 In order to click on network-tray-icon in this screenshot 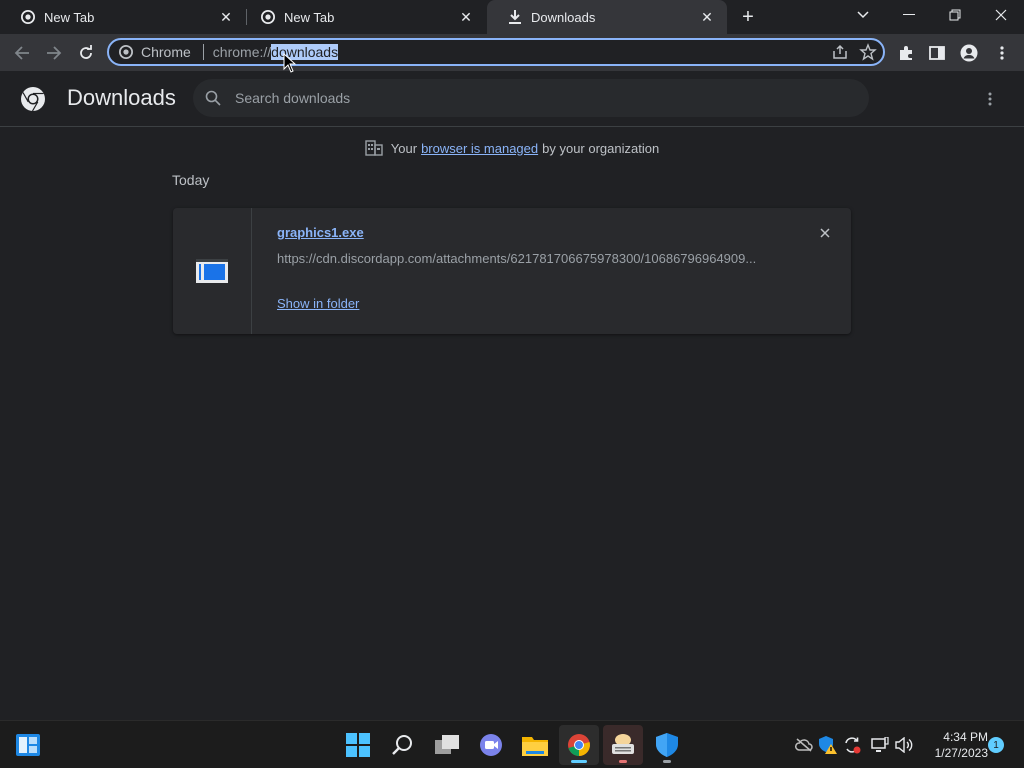, I will do `click(880, 745)`.